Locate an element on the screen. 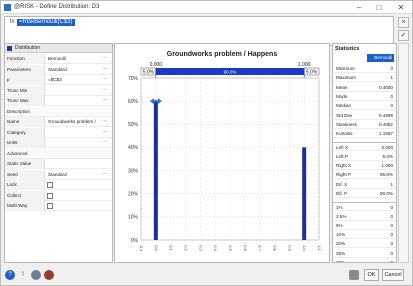  statistics-distribution-selector: Bernoulli is located at coordinates (380, 58).